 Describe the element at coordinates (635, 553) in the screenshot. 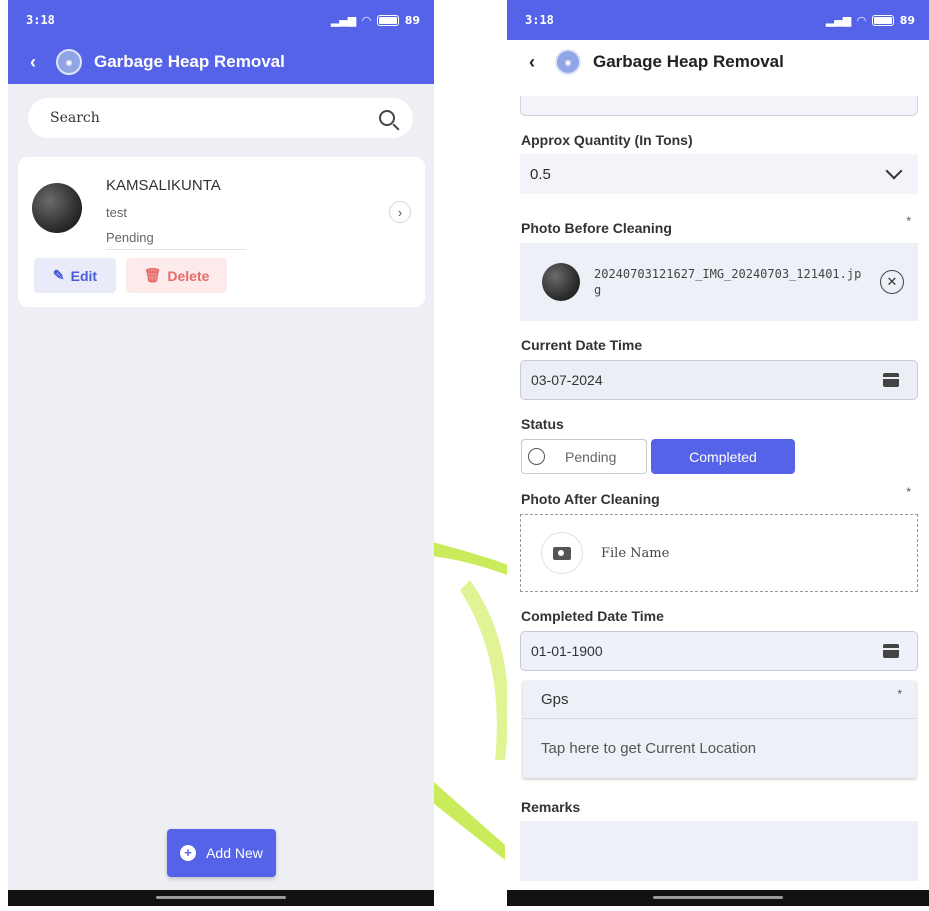

I see `file-name-placeholder: File Name` at that location.